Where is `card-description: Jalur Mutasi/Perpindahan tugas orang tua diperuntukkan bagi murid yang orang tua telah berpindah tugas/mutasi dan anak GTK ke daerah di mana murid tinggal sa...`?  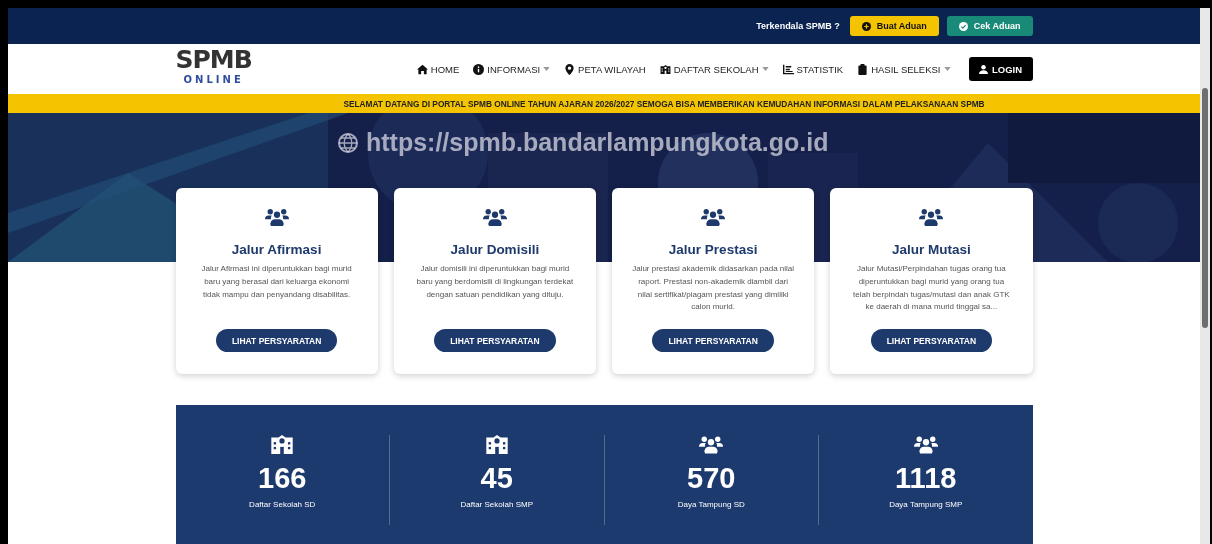 card-description: Jalur Mutasi/Perpindahan tugas orang tua diperuntukkan bagi murid yang orang tua telah berpindah tugas/mutasi dan anak GTK ke daerah di mana murid tinggal sa... is located at coordinates (931, 288).